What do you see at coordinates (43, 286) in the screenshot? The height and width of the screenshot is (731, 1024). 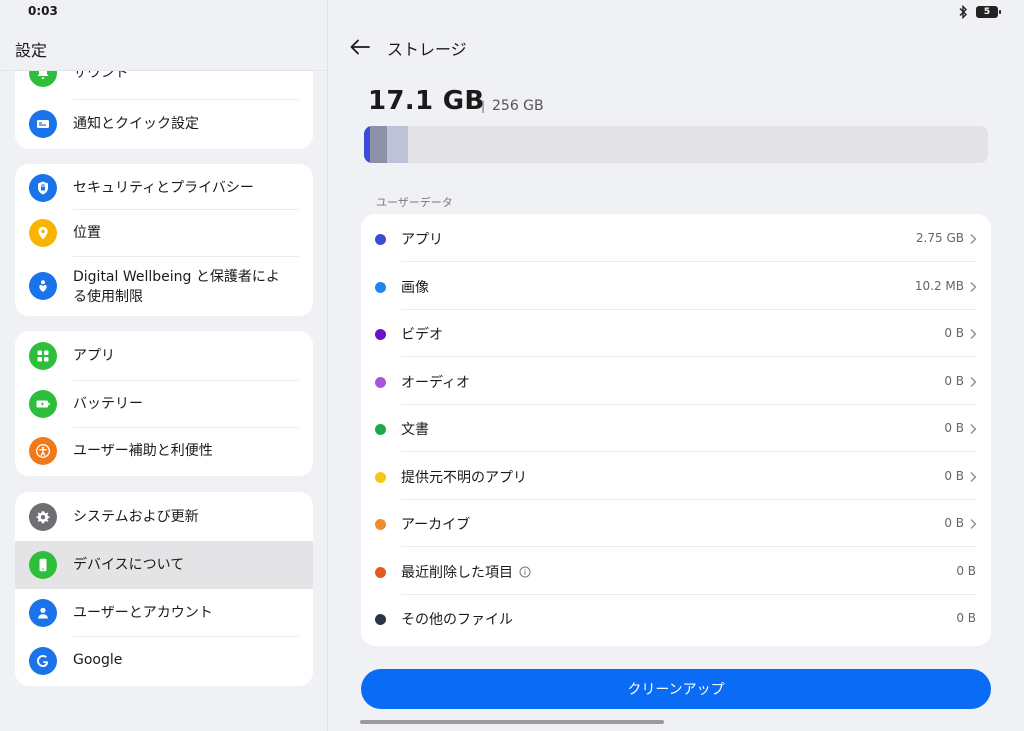 I see `wellbeing-icon` at bounding box center [43, 286].